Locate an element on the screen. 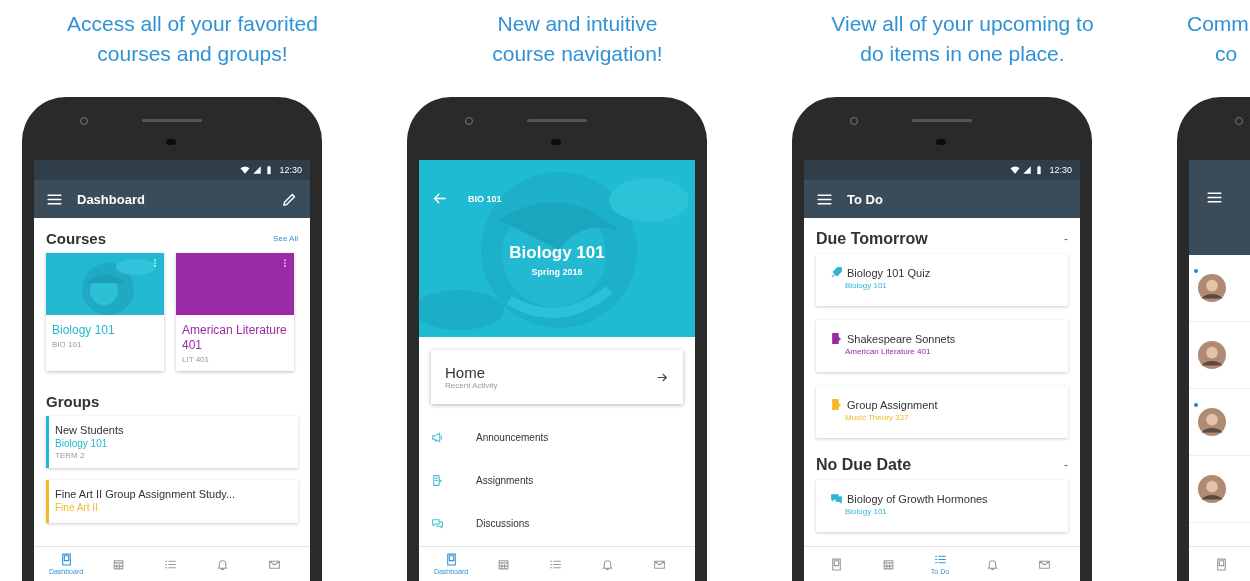 The height and width of the screenshot is (581, 1250). home-title: Home is located at coordinates (465, 372).